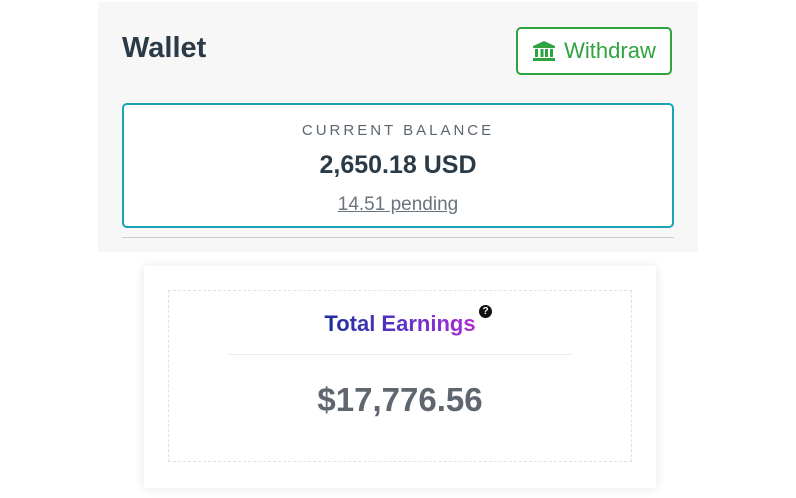 This screenshot has height=498, width=796. What do you see at coordinates (400, 399) in the screenshot?
I see `earnings-value: $17,776.56` at bounding box center [400, 399].